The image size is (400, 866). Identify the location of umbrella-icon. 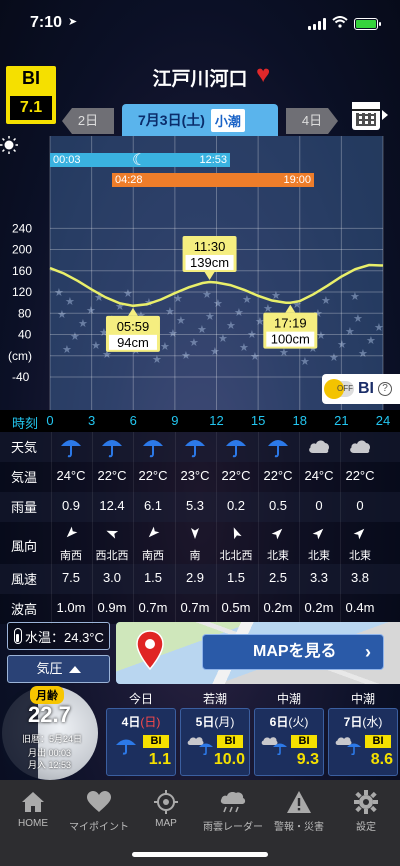
(195, 449).